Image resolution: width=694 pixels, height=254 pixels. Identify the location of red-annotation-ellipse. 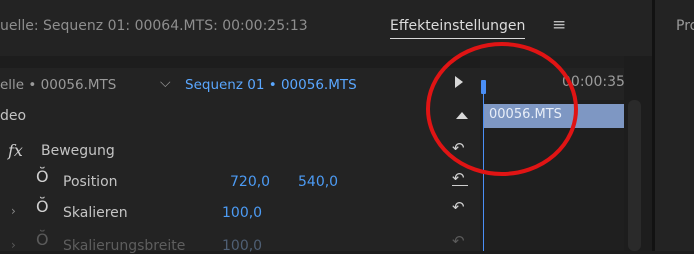
(502, 109).